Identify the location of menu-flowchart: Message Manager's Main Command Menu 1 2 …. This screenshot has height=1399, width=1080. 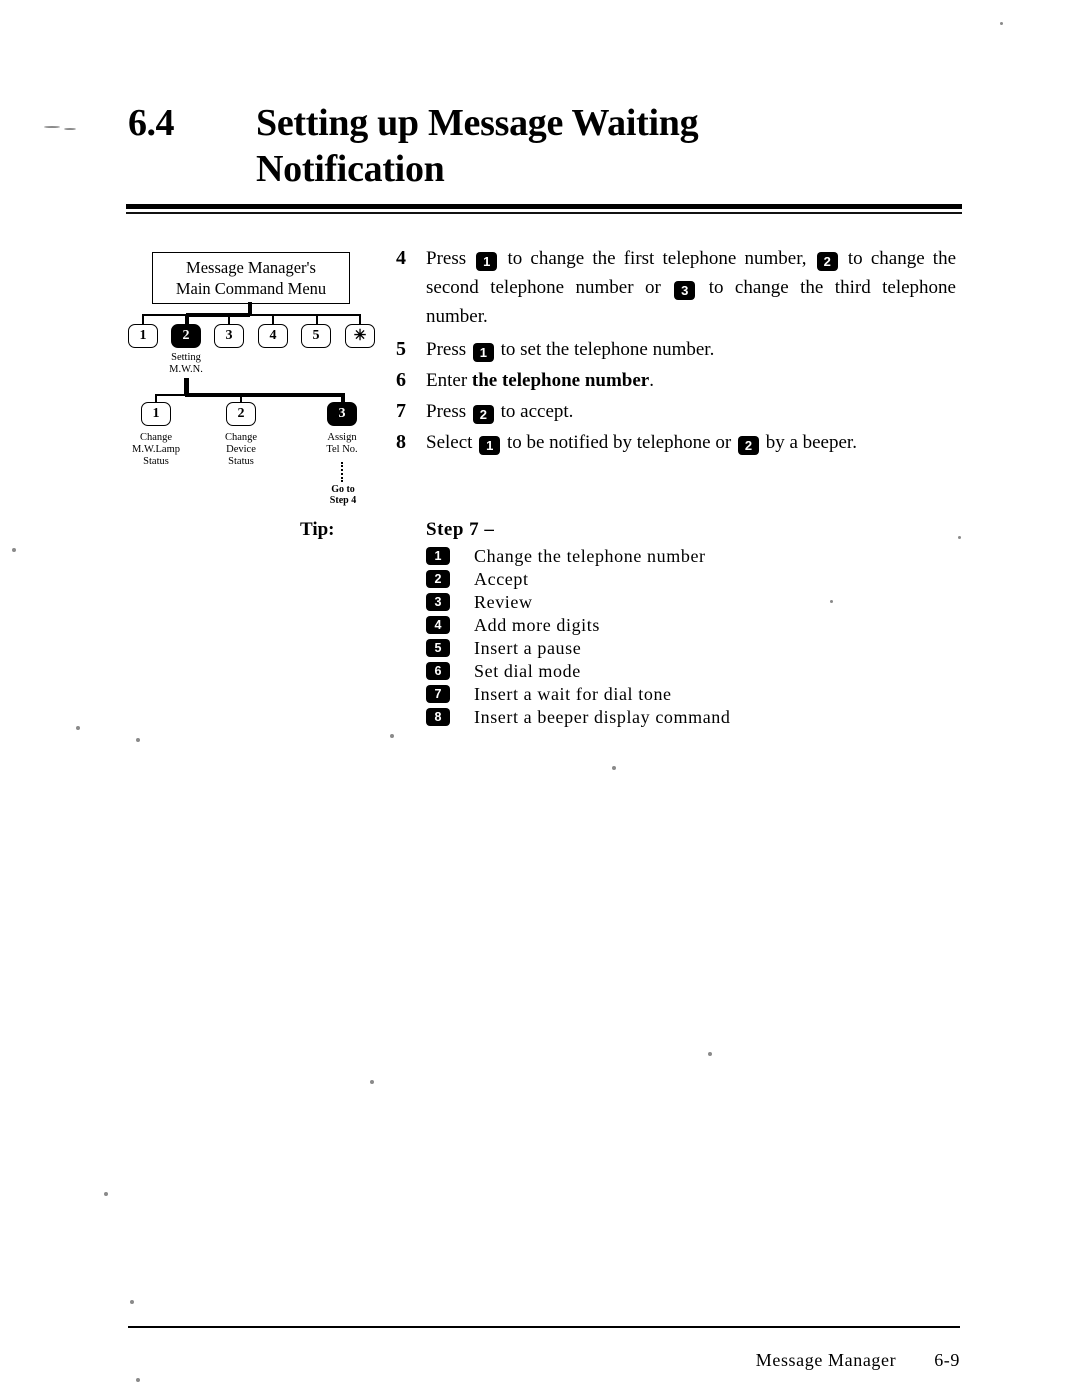
(253, 381).